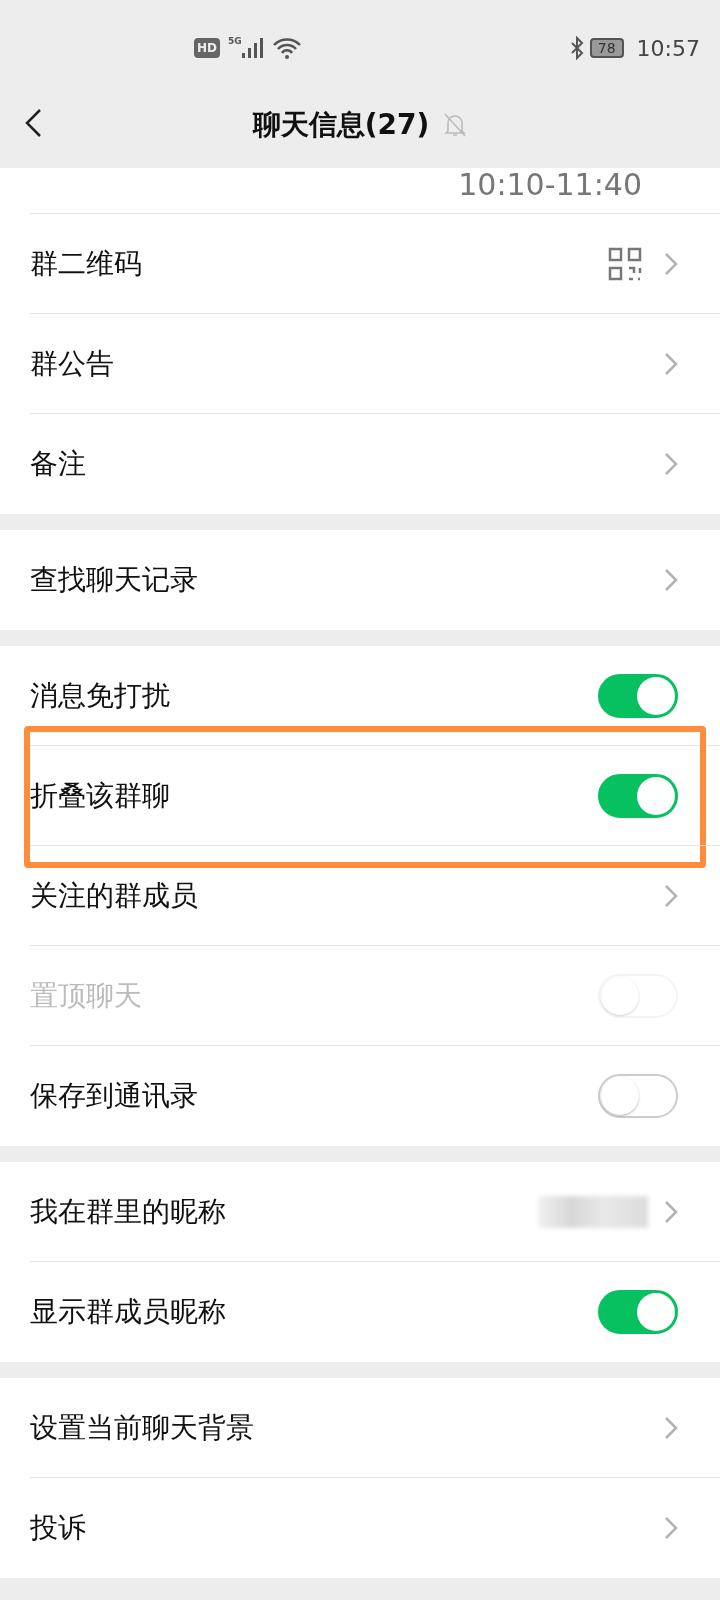  I want to click on settings-row: 设置当前聊天背景, so click(360, 1428).